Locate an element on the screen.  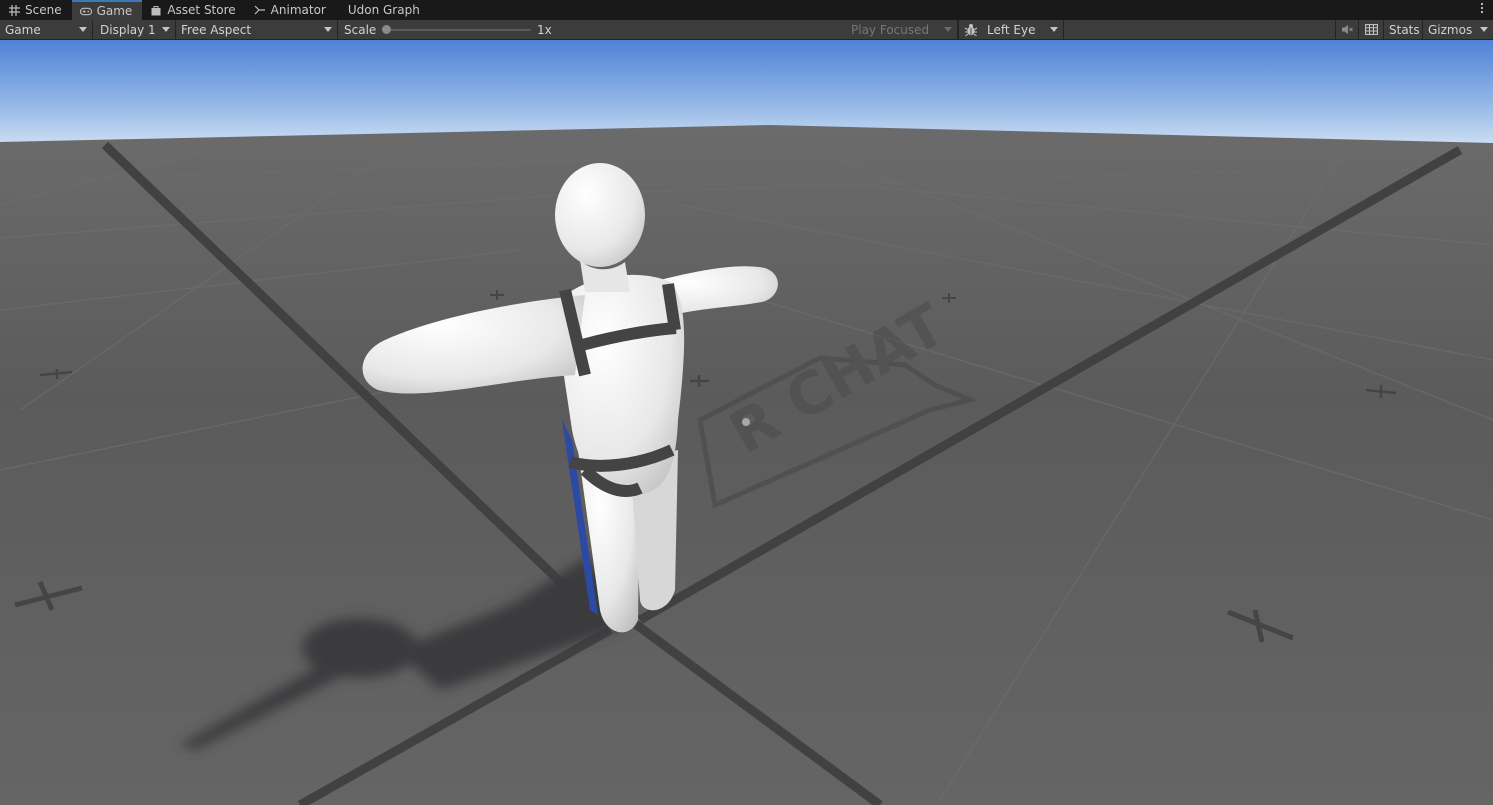
scale-slider-track is located at coordinates (458, 30).